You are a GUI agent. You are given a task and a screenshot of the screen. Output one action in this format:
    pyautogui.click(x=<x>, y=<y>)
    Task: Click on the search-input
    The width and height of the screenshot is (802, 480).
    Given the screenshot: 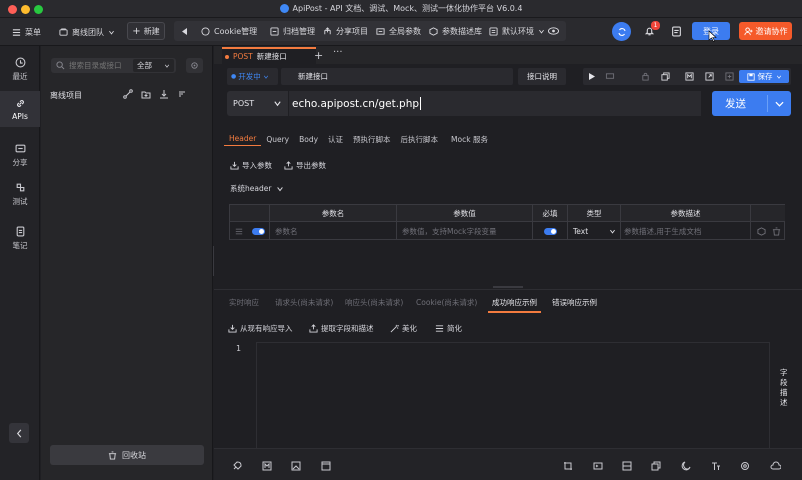 What is the action you would take?
    pyautogui.click(x=99, y=65)
    